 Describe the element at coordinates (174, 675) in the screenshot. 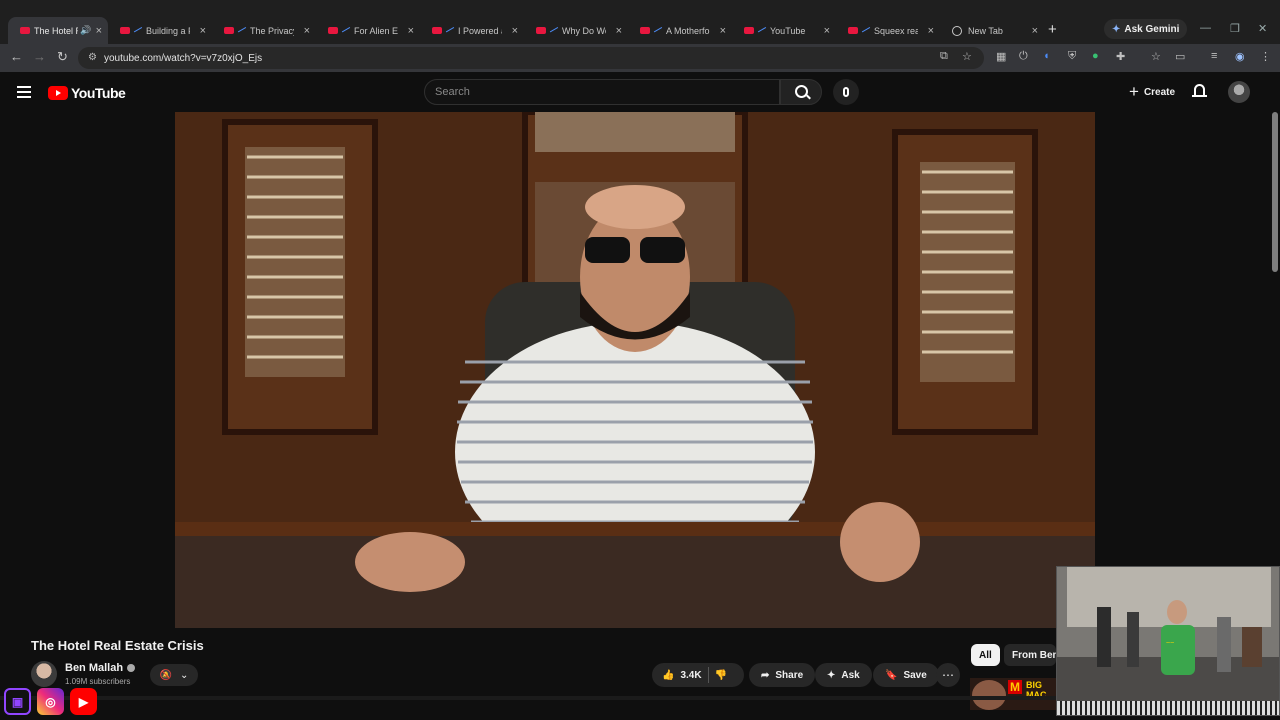

I see `subscribed-notifications-button: 🔕 ⌄` at that location.